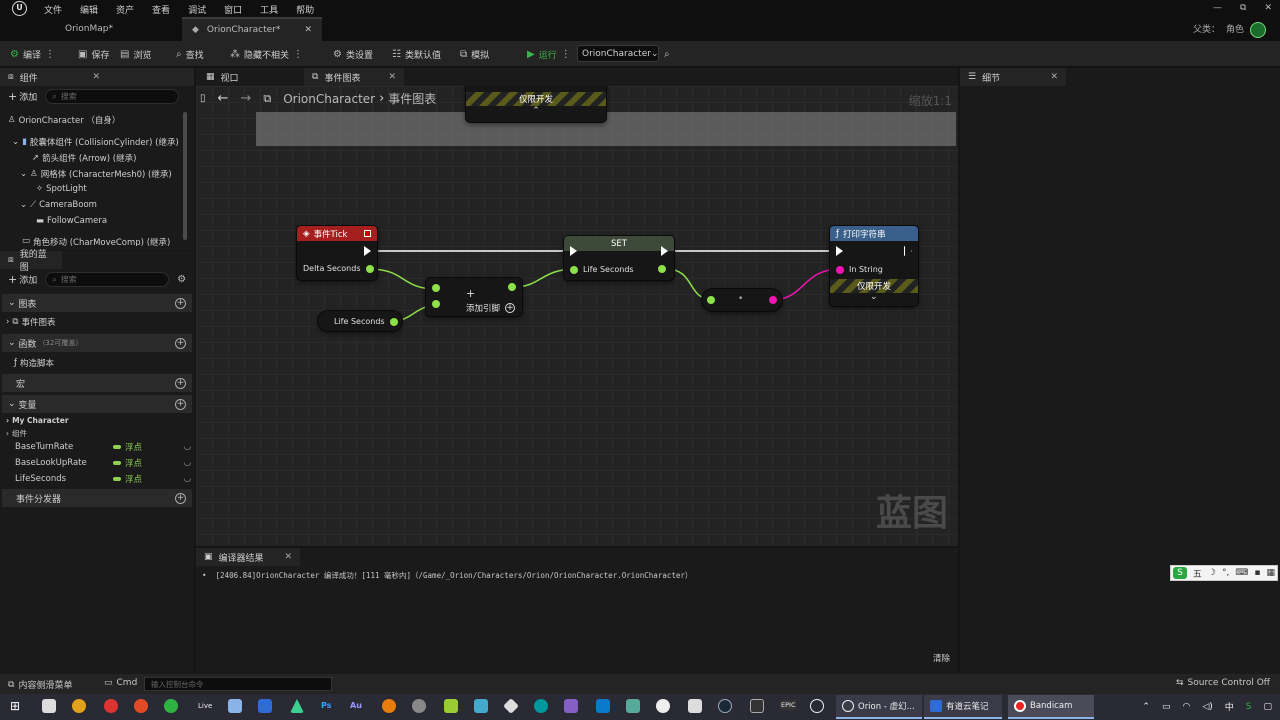  Describe the element at coordinates (1186, 707) in the screenshot. I see `wifi-icon: ◠` at that location.